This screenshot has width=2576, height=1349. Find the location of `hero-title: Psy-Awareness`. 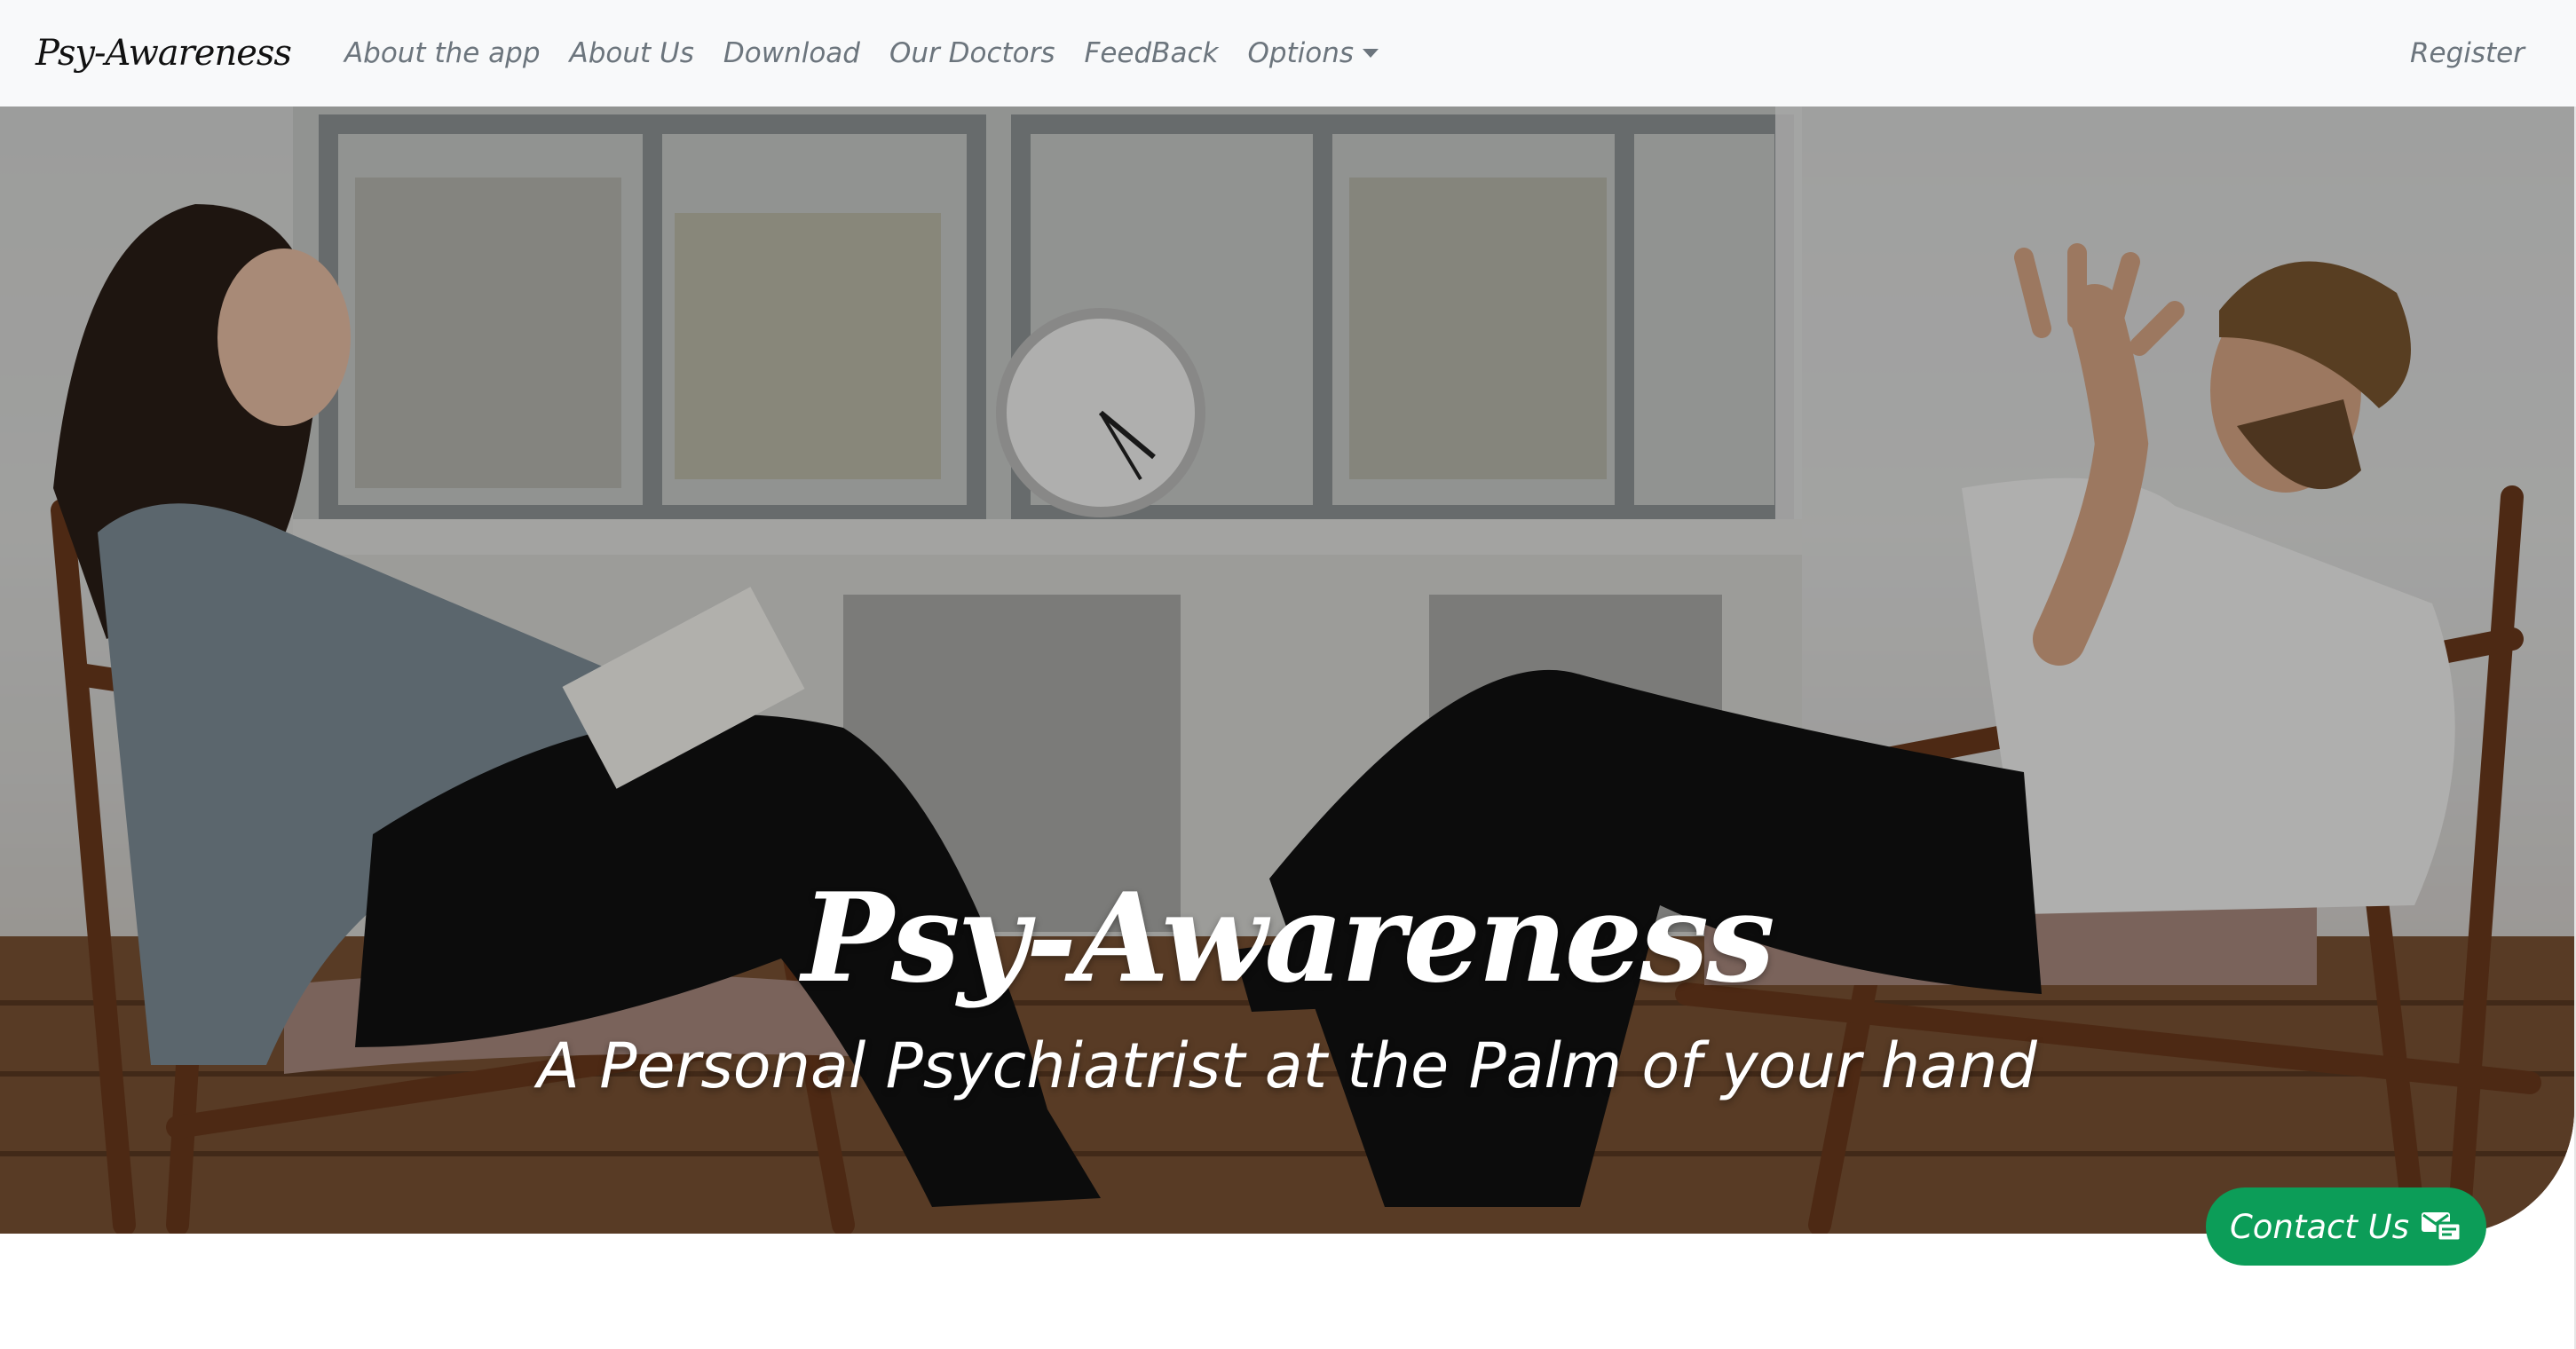

hero-title: Psy-Awareness is located at coordinates (1288, 937).